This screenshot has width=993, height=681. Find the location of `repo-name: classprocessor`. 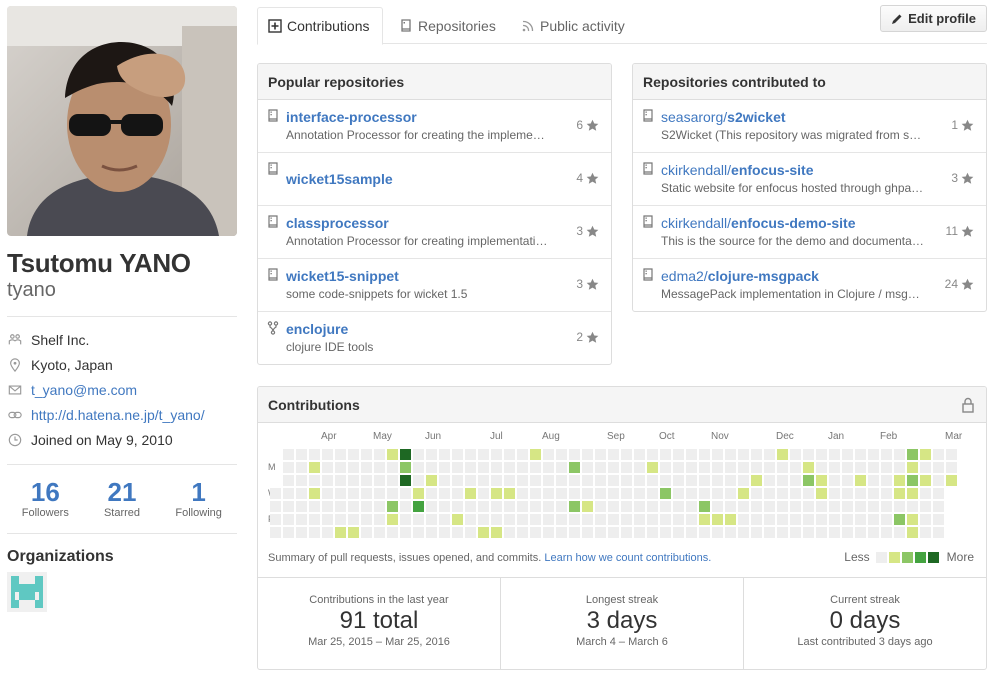

repo-name: classprocessor is located at coordinates (443, 223).